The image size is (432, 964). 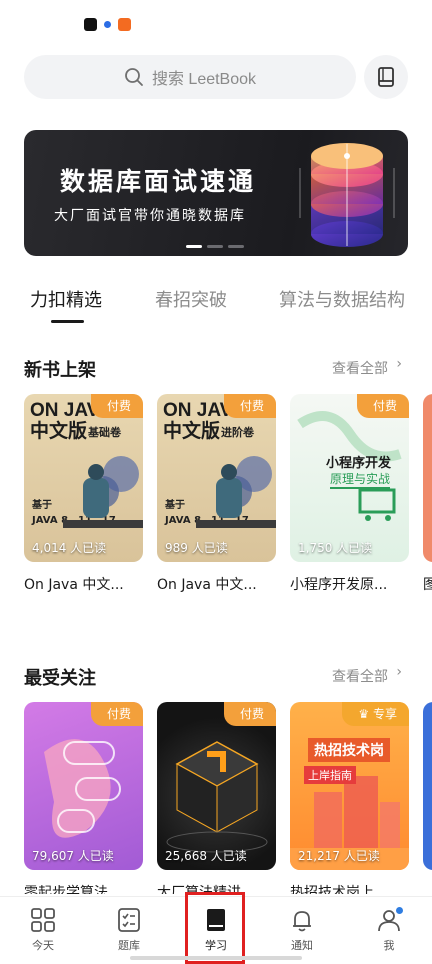 I want to click on book-title-peek: 图, so click(x=427, y=584).